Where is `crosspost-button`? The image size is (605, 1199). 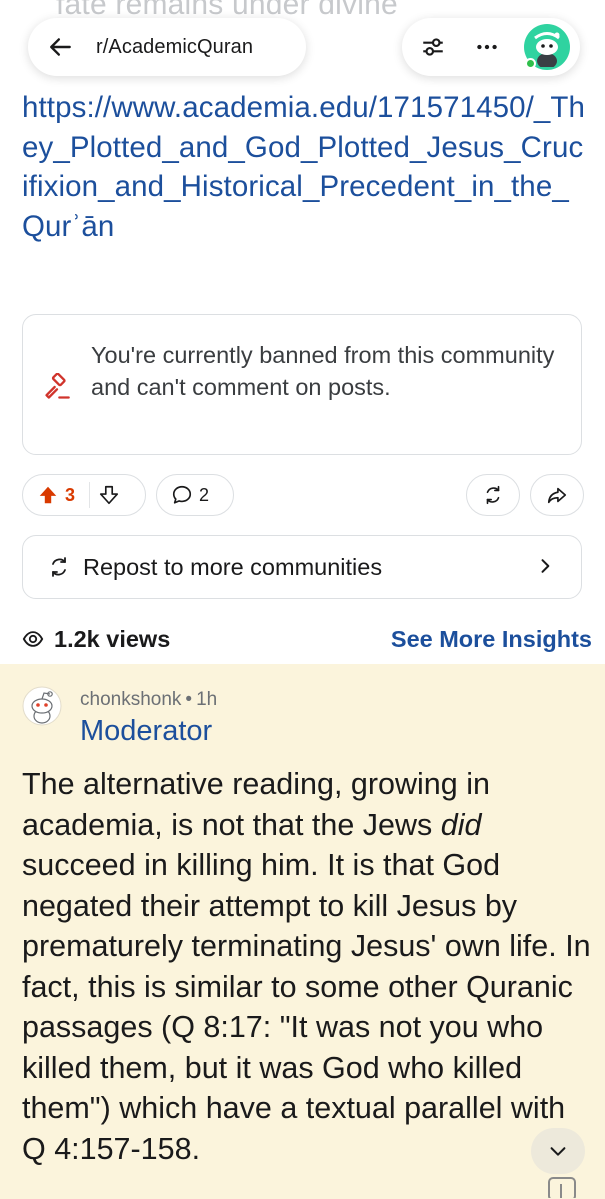 crosspost-button is located at coordinates (493, 495).